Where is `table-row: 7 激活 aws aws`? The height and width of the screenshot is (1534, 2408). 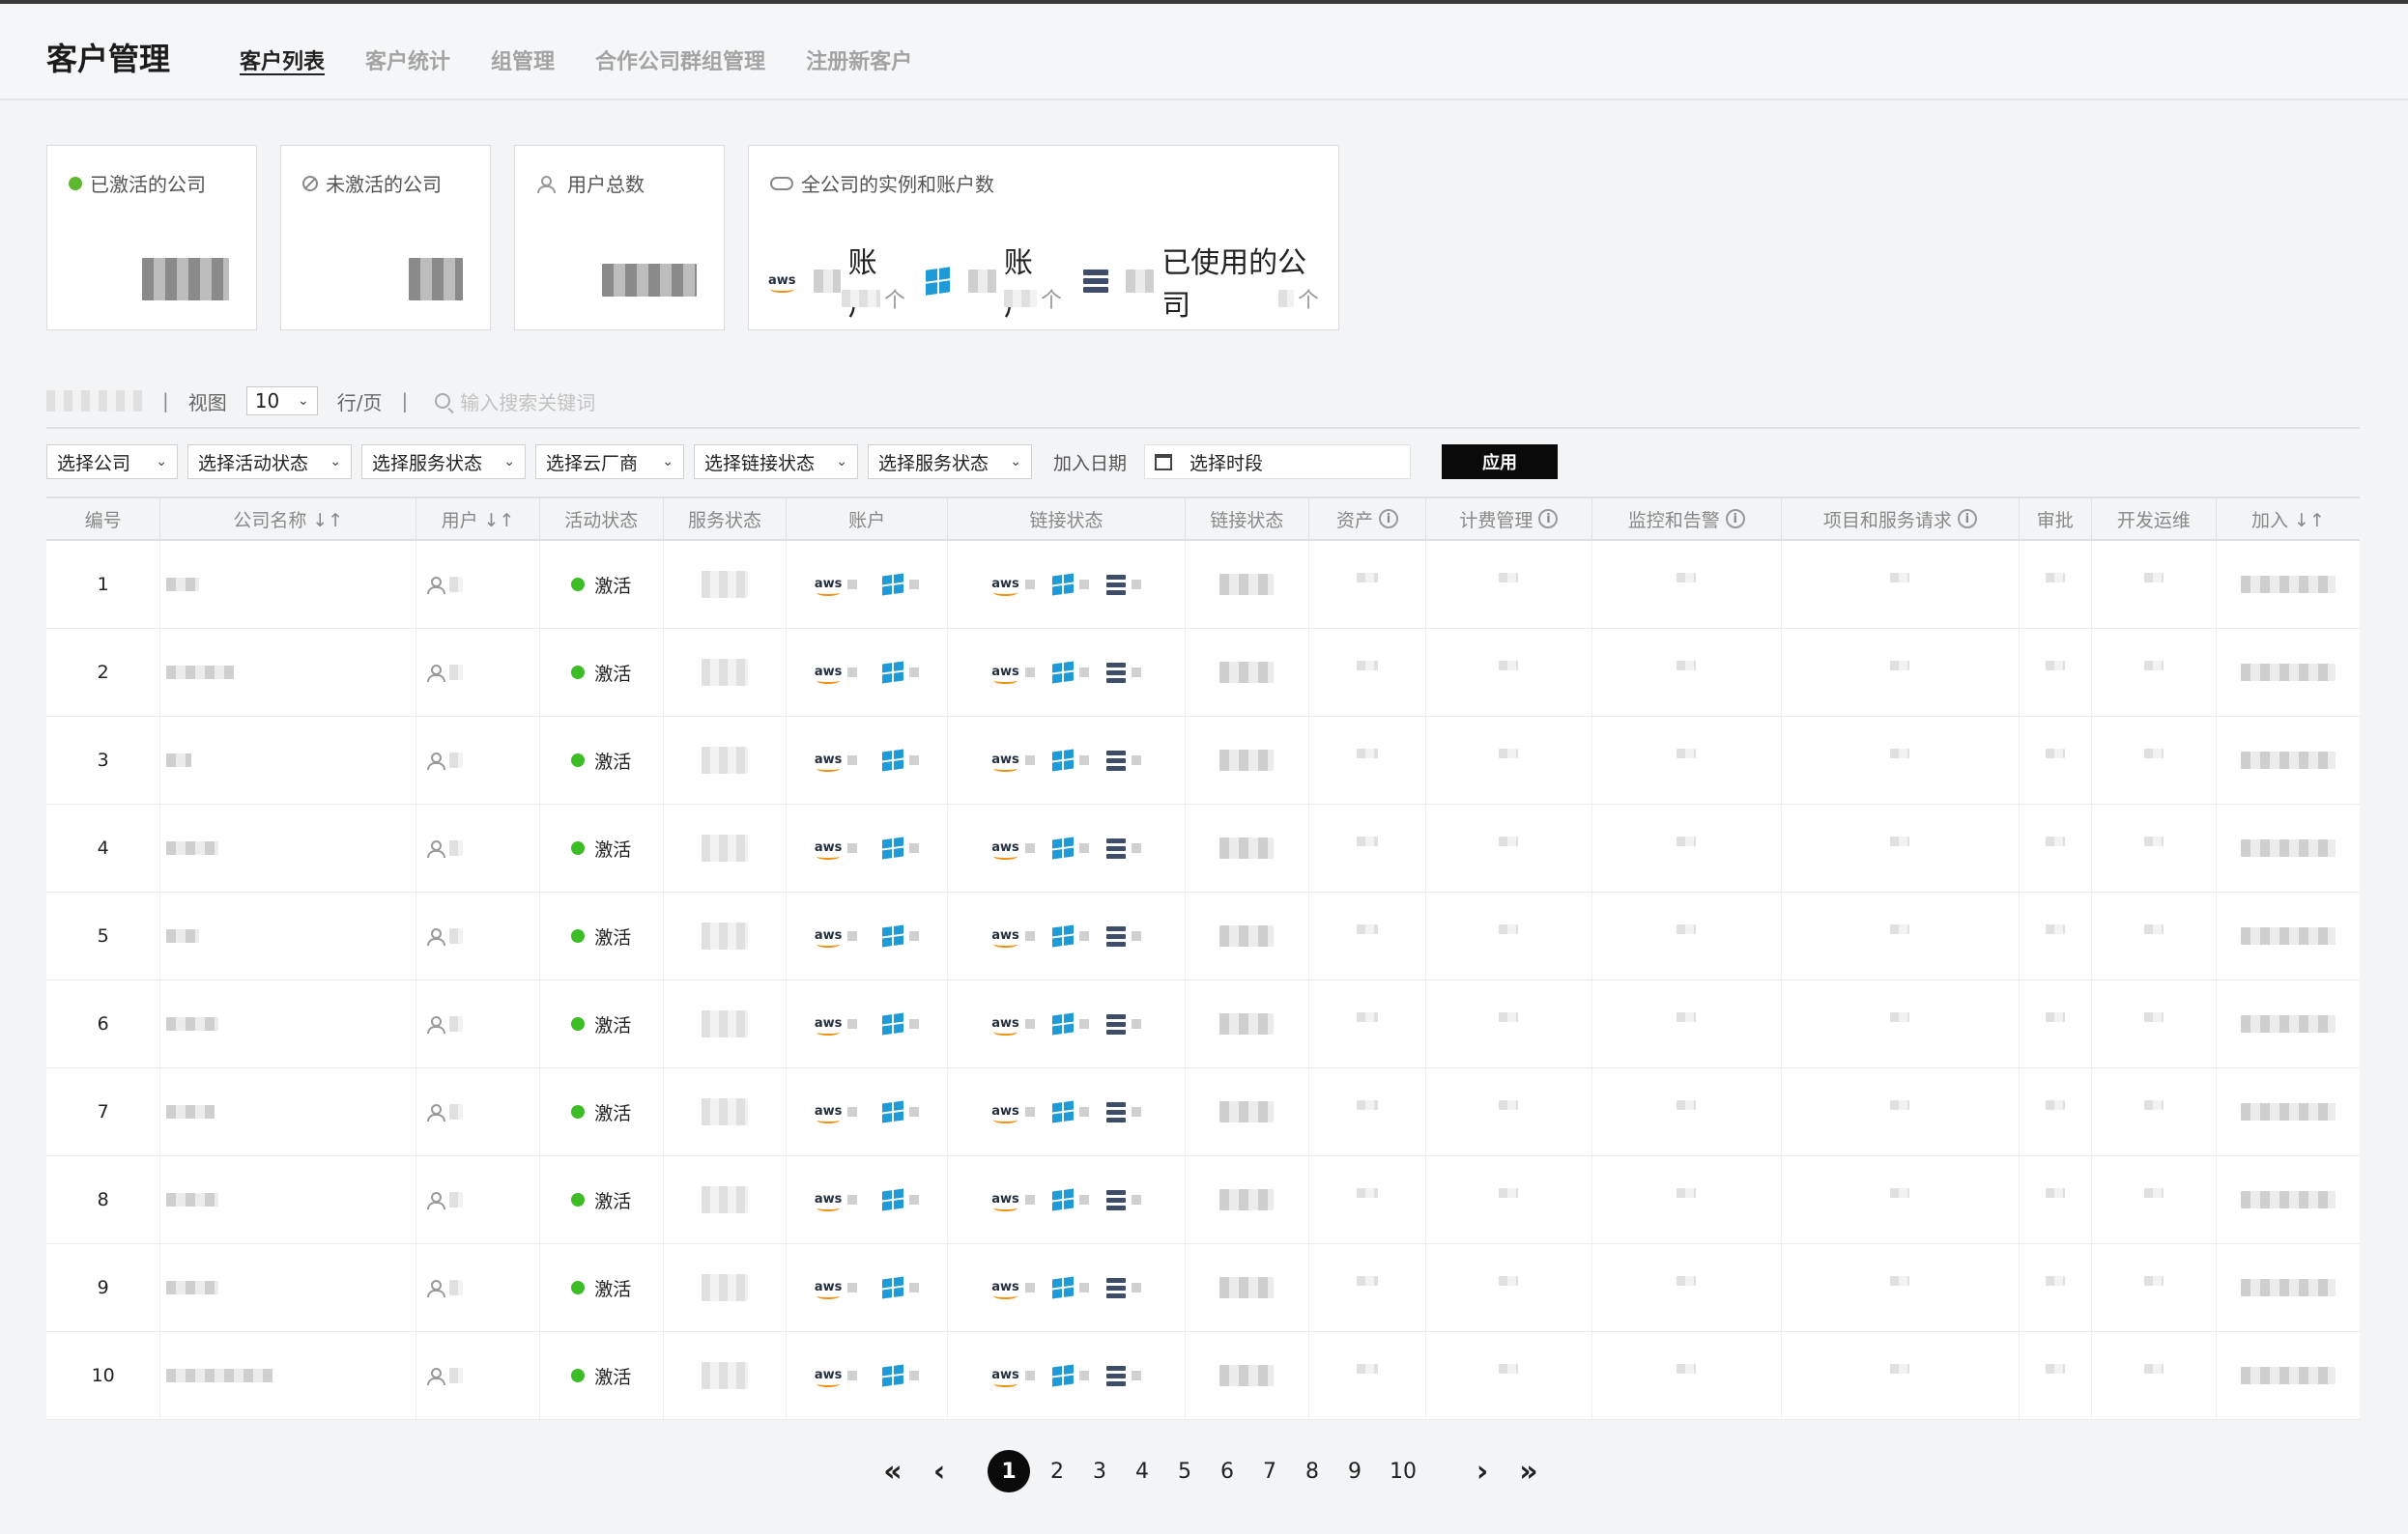
table-row: 7 激活 aws aws is located at coordinates (1203, 1112).